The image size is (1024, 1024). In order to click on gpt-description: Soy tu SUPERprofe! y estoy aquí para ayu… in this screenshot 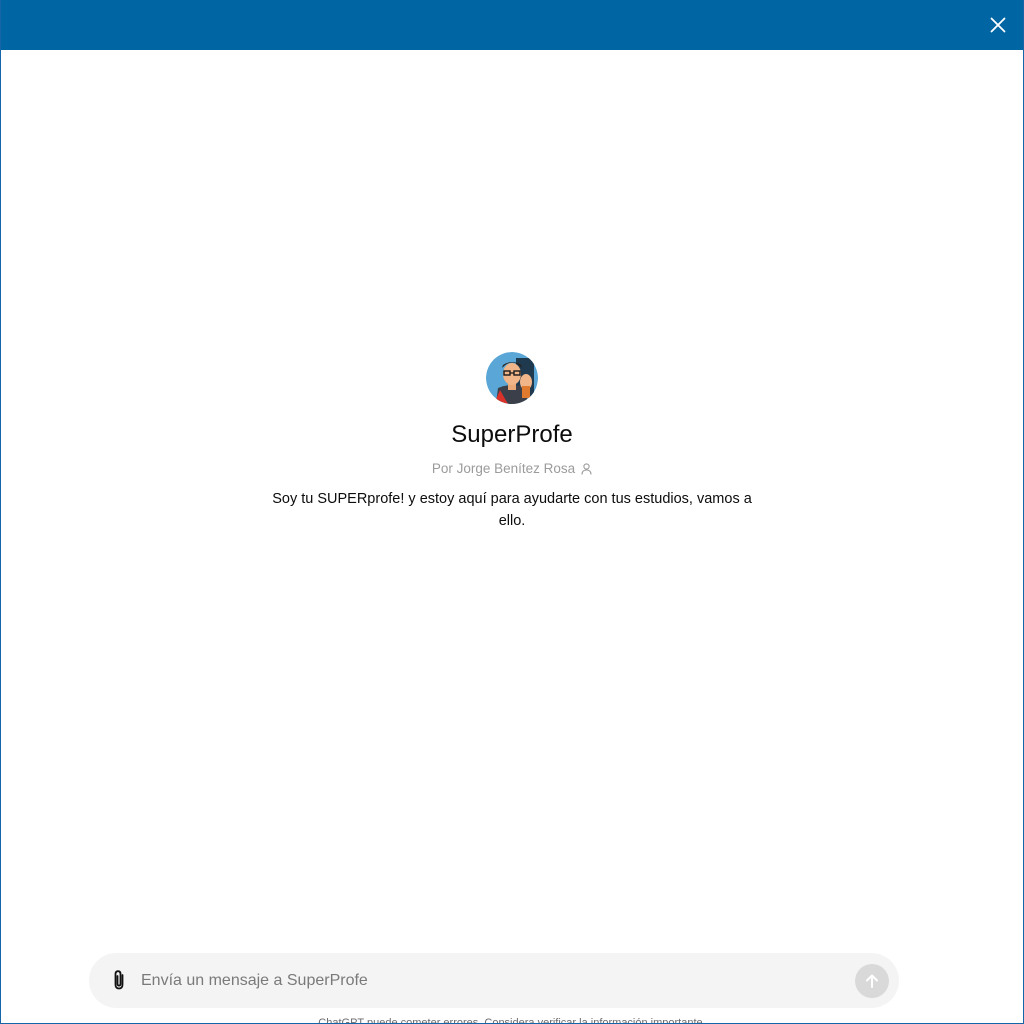, I will do `click(512, 510)`.